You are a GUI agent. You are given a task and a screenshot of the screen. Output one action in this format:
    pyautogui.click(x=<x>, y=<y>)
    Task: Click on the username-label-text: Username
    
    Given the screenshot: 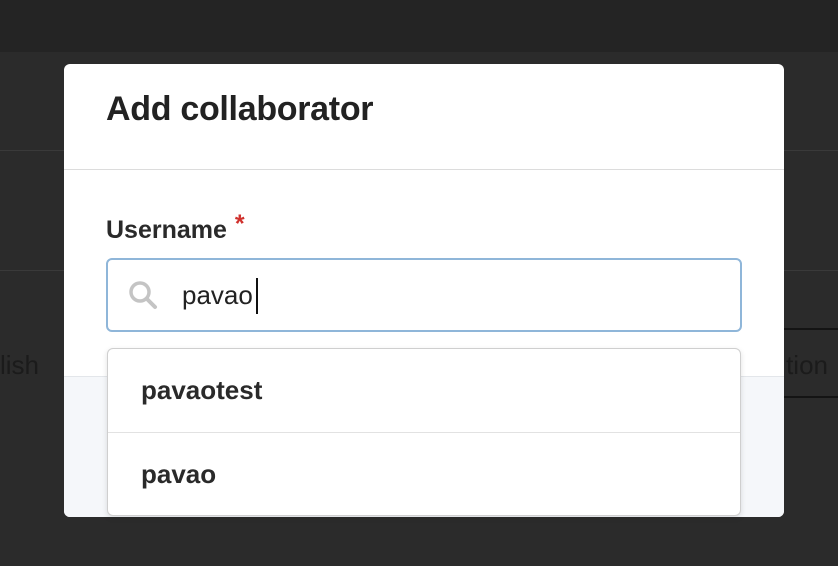 What is the action you would take?
    pyautogui.click(x=166, y=230)
    